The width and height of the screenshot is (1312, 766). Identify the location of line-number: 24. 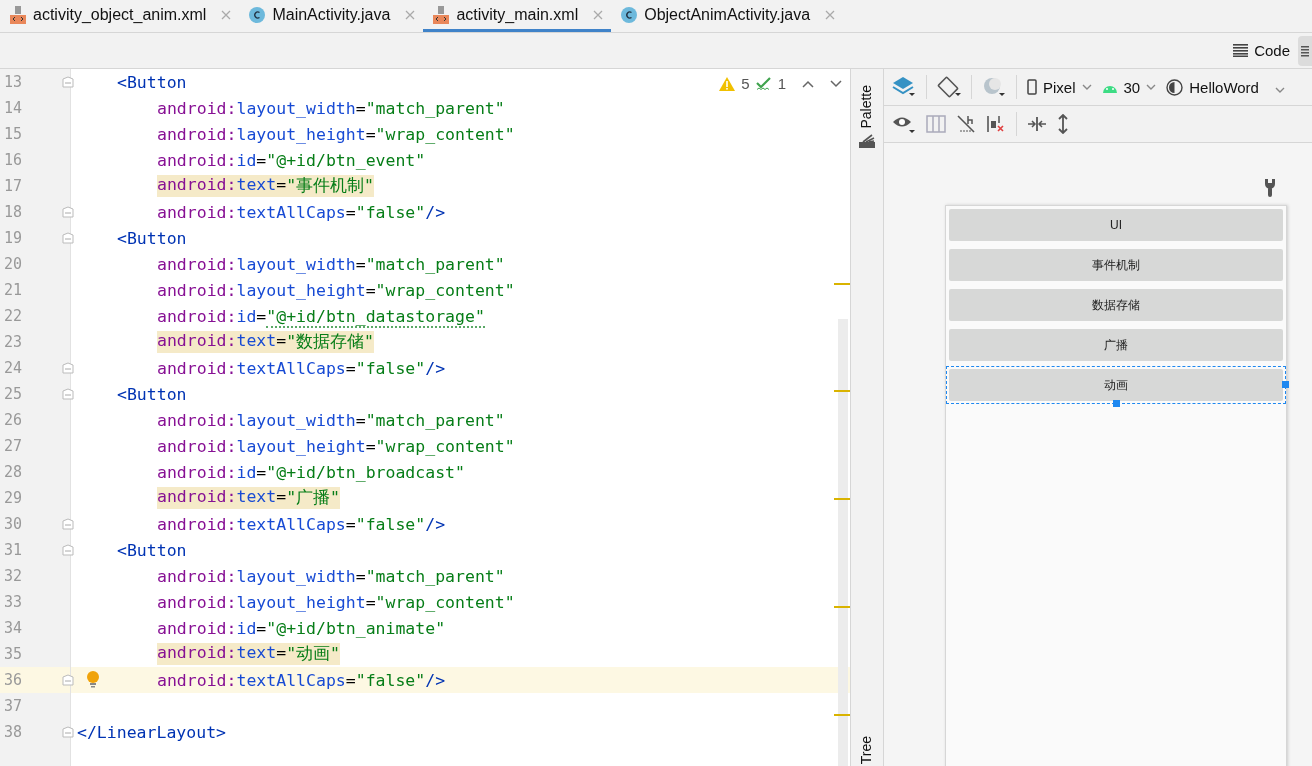
(13, 368).